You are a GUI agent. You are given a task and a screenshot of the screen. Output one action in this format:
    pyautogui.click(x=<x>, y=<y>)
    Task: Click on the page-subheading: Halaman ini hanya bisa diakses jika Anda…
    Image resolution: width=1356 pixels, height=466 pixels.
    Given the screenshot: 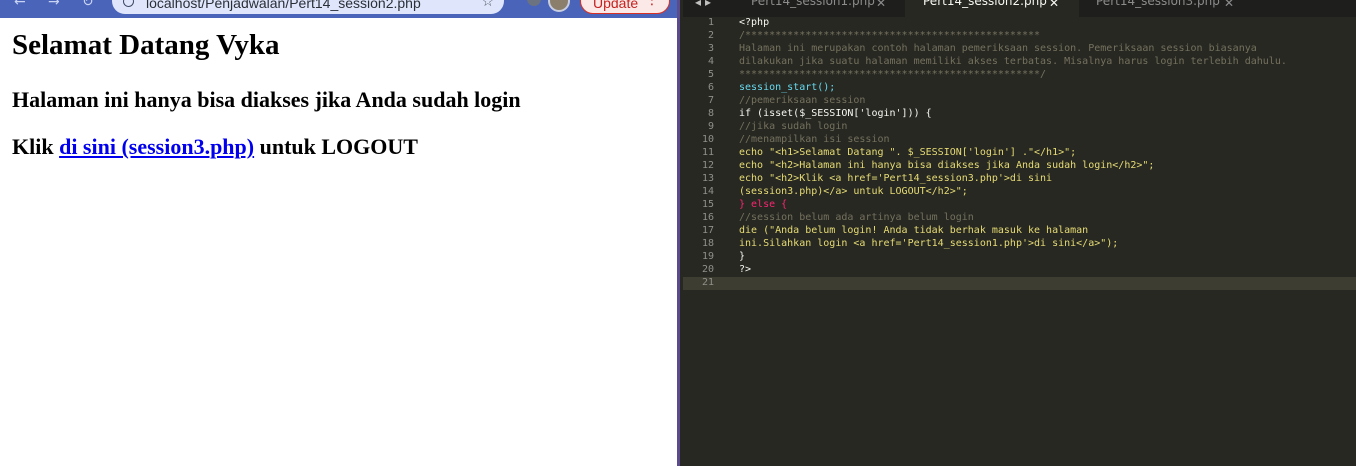 What is the action you would take?
    pyautogui.click(x=266, y=99)
    